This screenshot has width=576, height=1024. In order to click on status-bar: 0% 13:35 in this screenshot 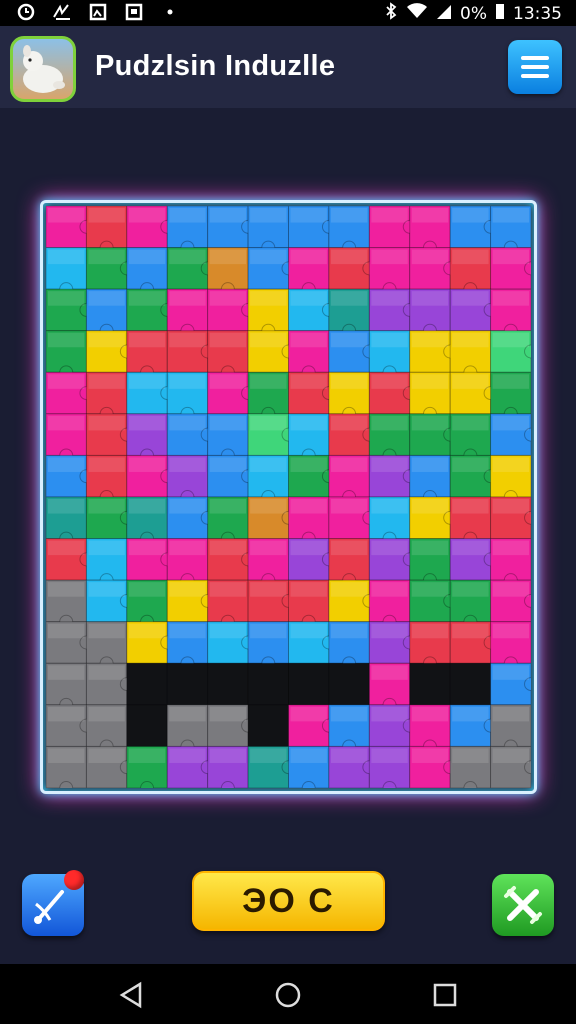, I will do `click(288, 13)`.